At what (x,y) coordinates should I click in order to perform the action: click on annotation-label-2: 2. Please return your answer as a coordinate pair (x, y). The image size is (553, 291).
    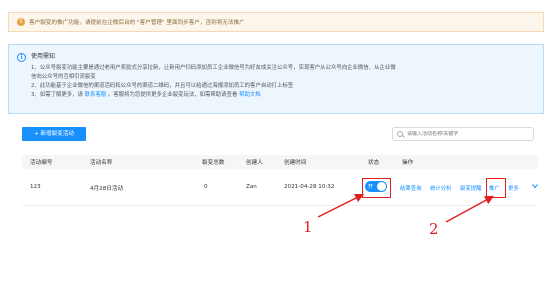
    Looking at the image, I should click on (434, 229).